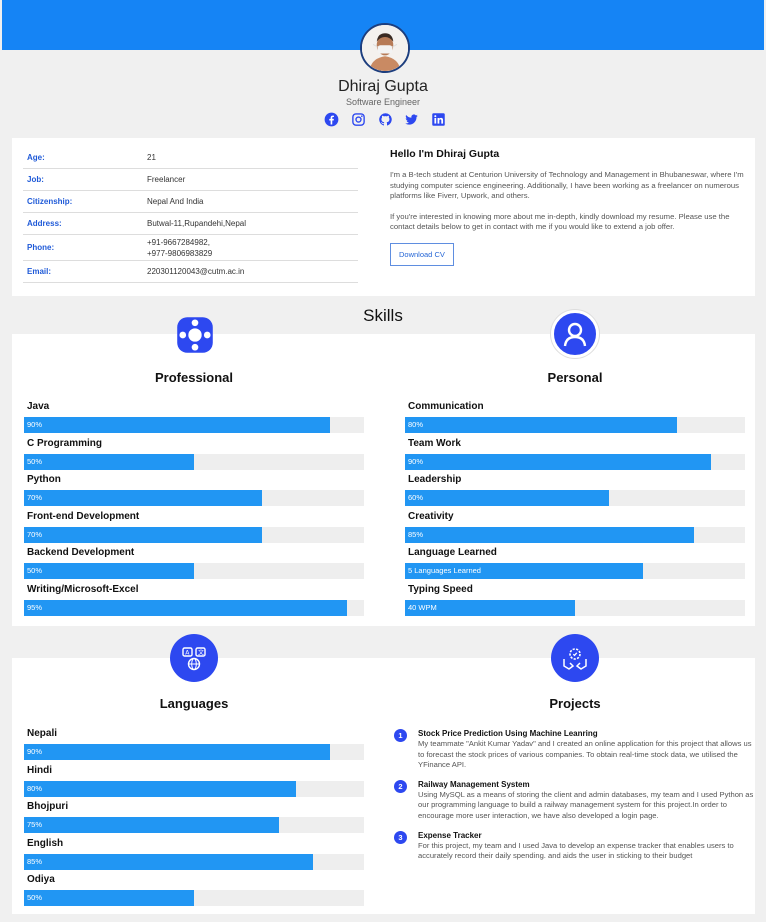  Describe the element at coordinates (151, 157) in the screenshot. I see `info-value: 21` at that location.